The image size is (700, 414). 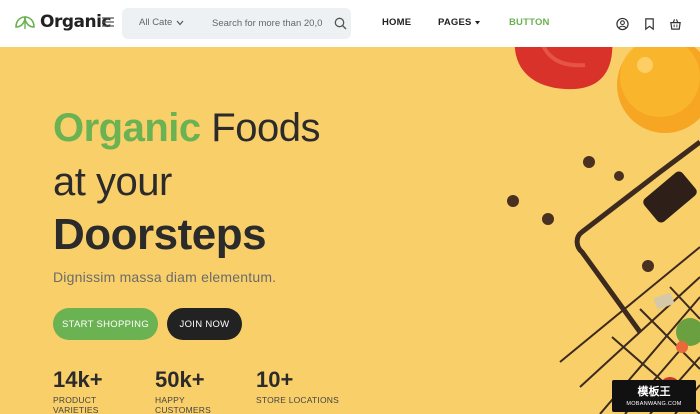 What do you see at coordinates (25, 22) in the screenshot?
I see `leaf-icon` at bounding box center [25, 22].